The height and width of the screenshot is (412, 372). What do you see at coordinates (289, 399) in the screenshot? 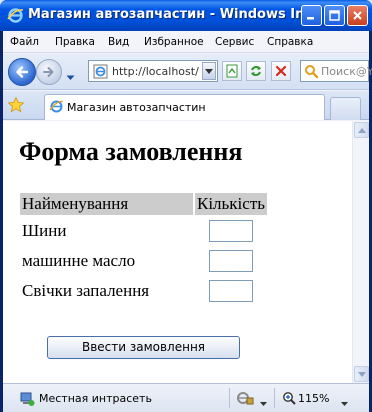
I see `zoom-icon` at bounding box center [289, 399].